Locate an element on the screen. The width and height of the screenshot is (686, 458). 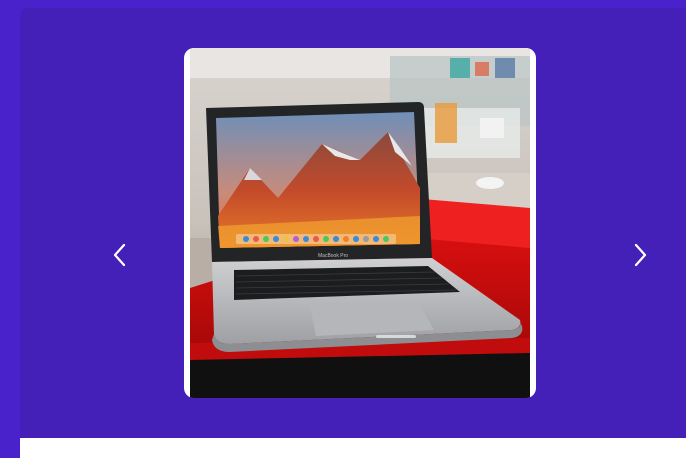
chevron-right-icon is located at coordinates (640, 255).